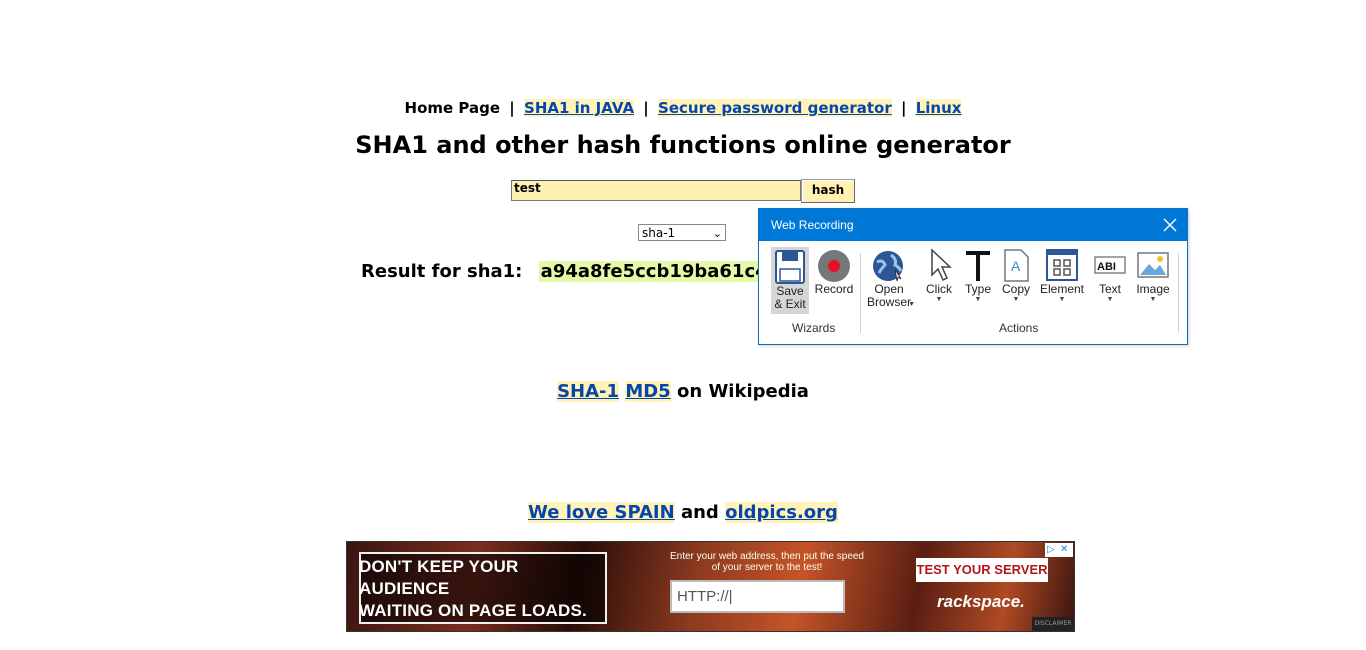  Describe the element at coordinates (601, 512) in the screenshot. I see `link-we-love-spain: We love SPAIN` at that location.